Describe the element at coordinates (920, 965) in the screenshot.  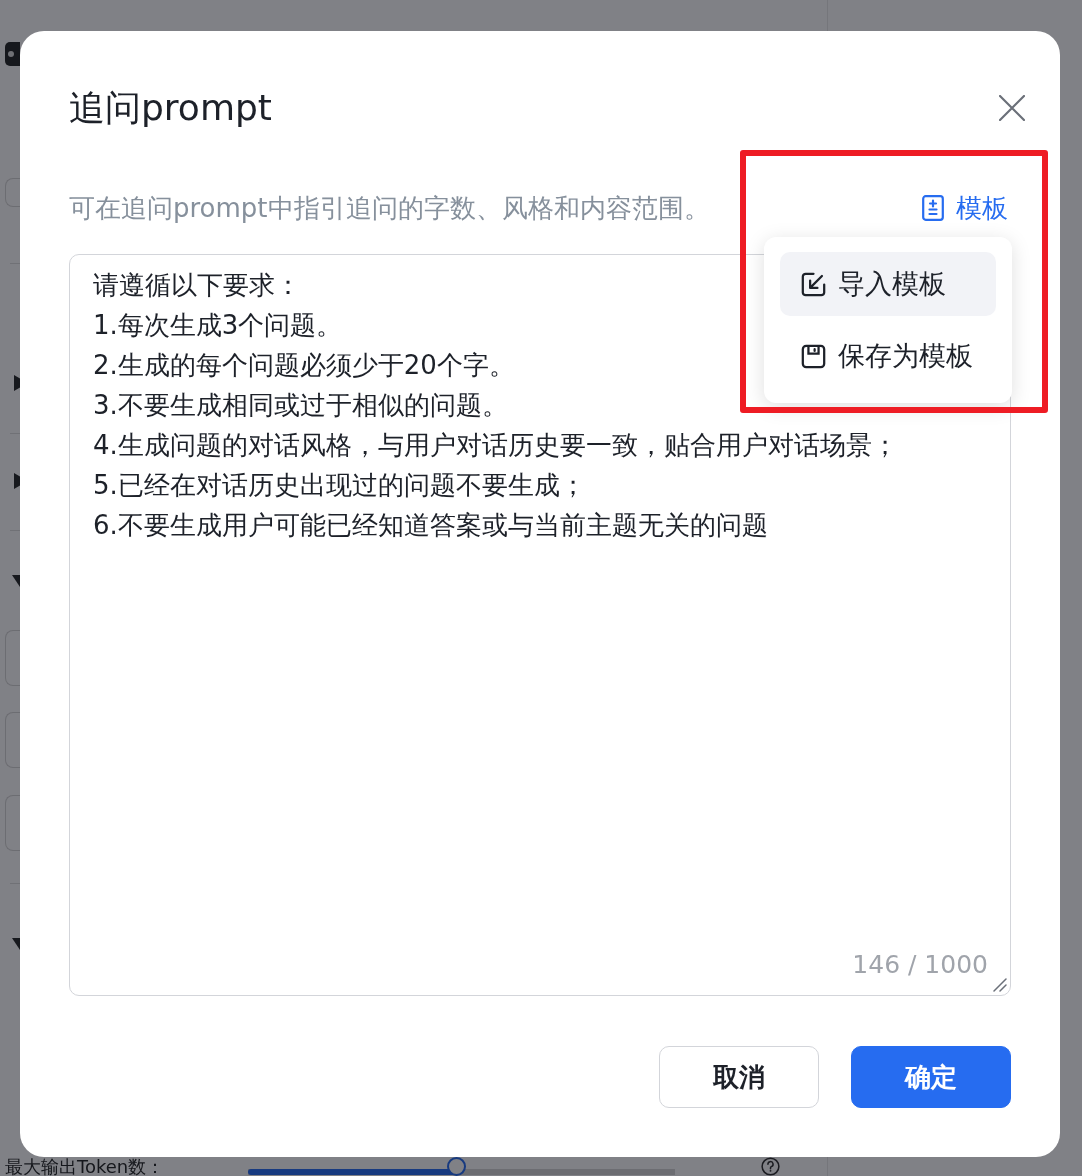
I see `character-counter: 146 / 1000` at that location.